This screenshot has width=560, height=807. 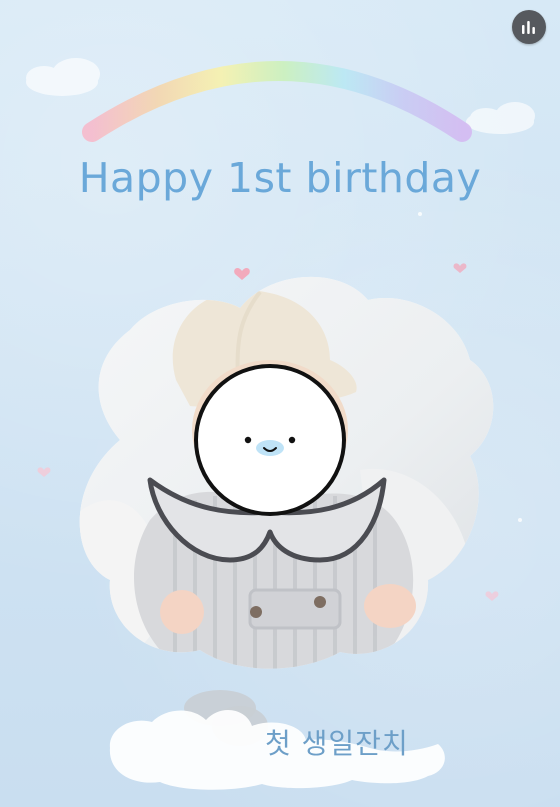 I want to click on face-sticker, so click(x=270, y=440).